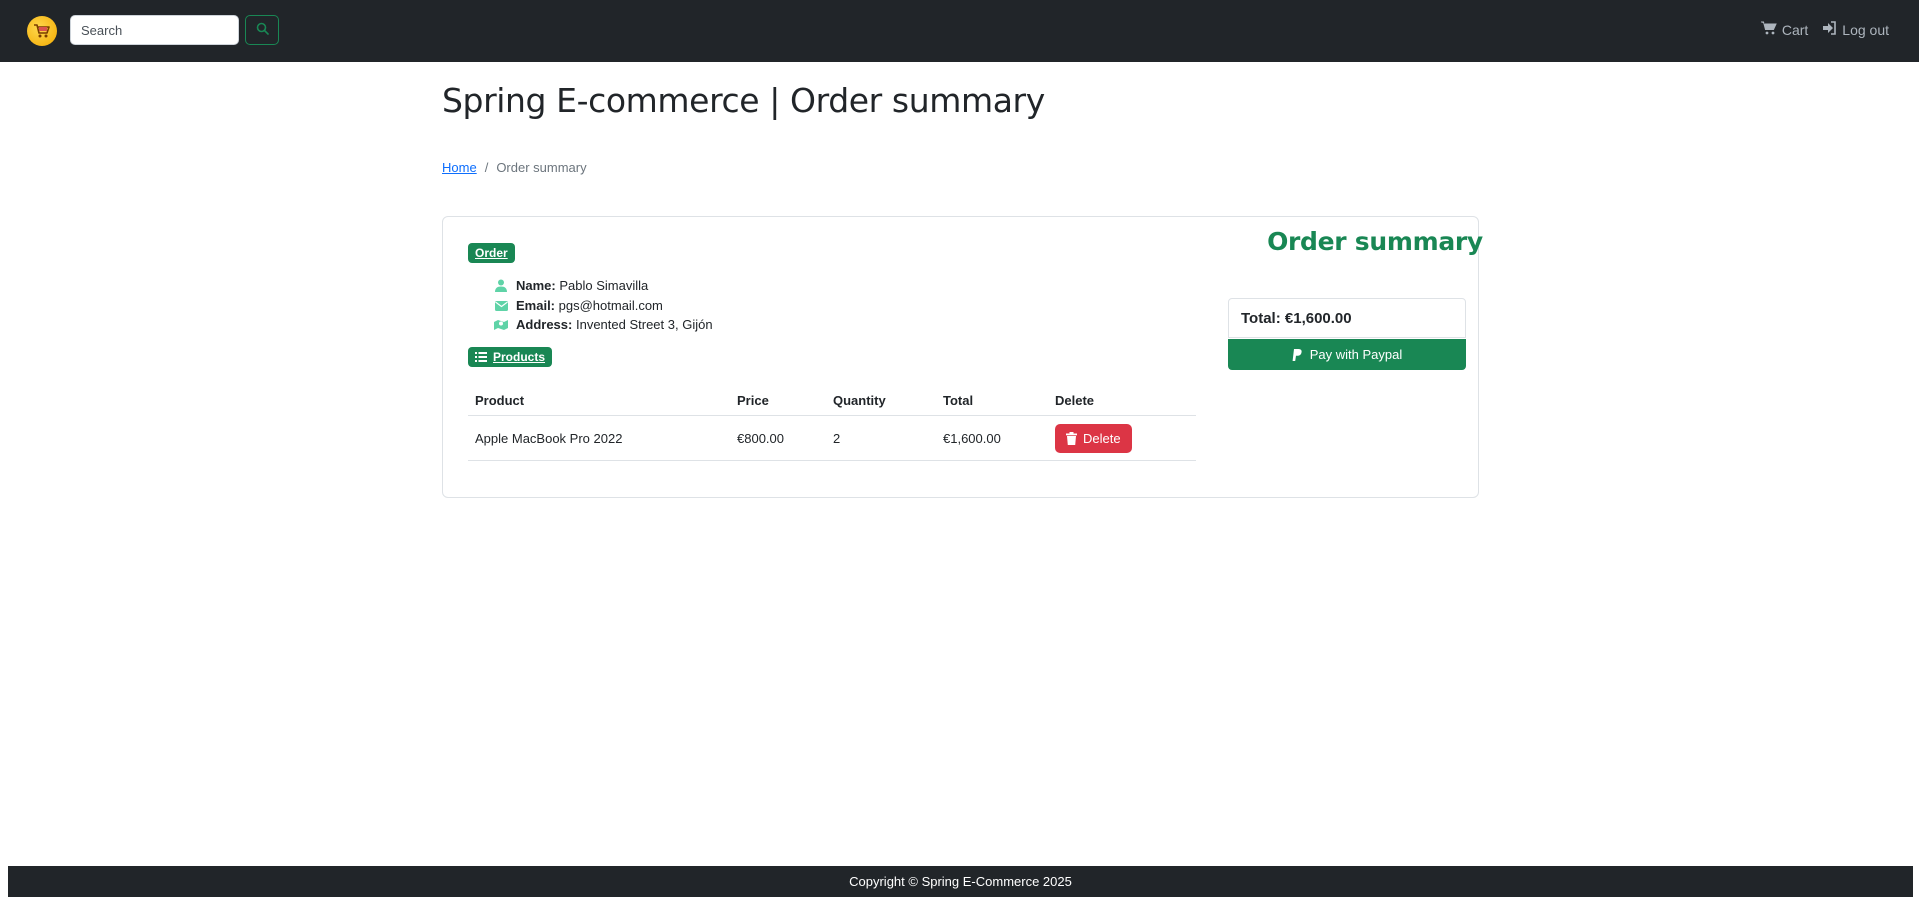 This screenshot has width=1919, height=897. Describe the element at coordinates (501, 306) in the screenshot. I see `envelope-icon` at that location.